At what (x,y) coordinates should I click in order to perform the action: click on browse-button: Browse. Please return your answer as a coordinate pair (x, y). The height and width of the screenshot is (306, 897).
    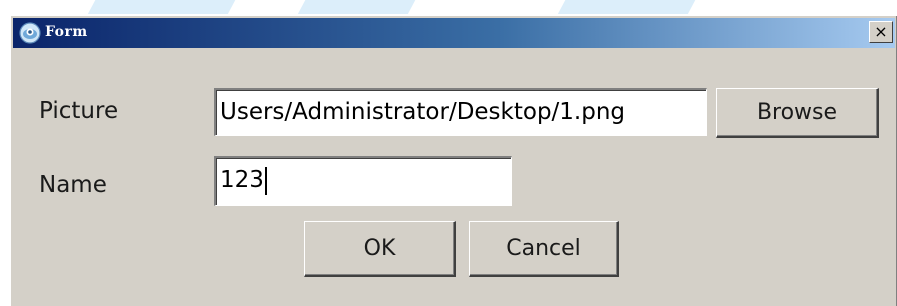
    Looking at the image, I should click on (797, 113).